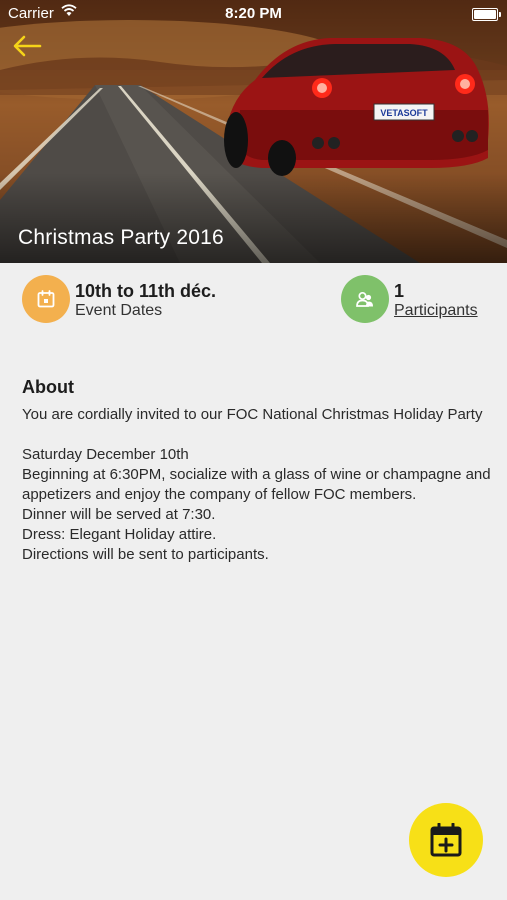 This screenshot has width=507, height=900. I want to click on about-blank-line, so click(257, 435).